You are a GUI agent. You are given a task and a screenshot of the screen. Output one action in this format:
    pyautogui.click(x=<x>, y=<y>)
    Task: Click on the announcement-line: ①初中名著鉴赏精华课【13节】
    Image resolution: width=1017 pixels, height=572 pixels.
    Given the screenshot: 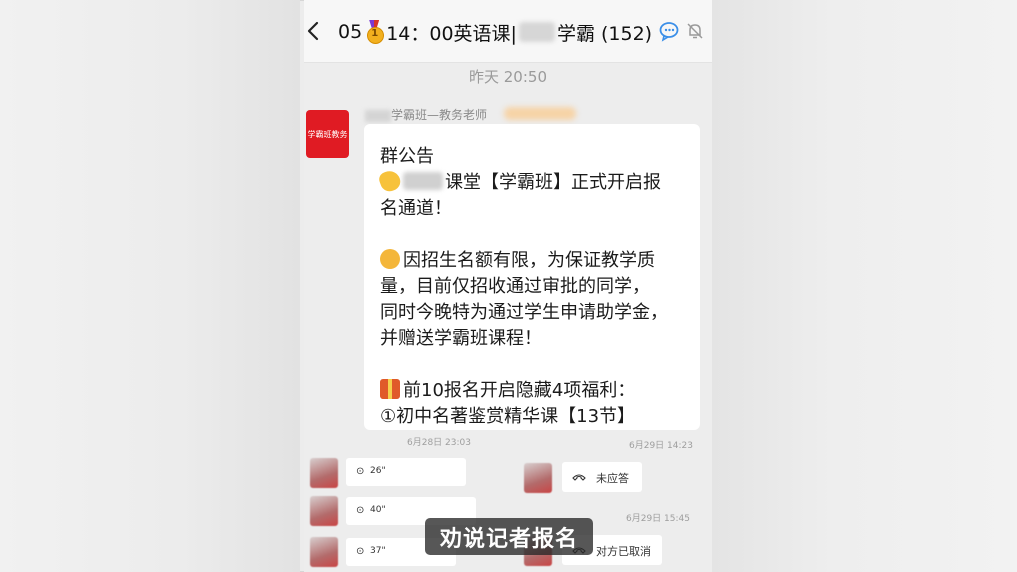 What is the action you would take?
    pyautogui.click(x=508, y=416)
    